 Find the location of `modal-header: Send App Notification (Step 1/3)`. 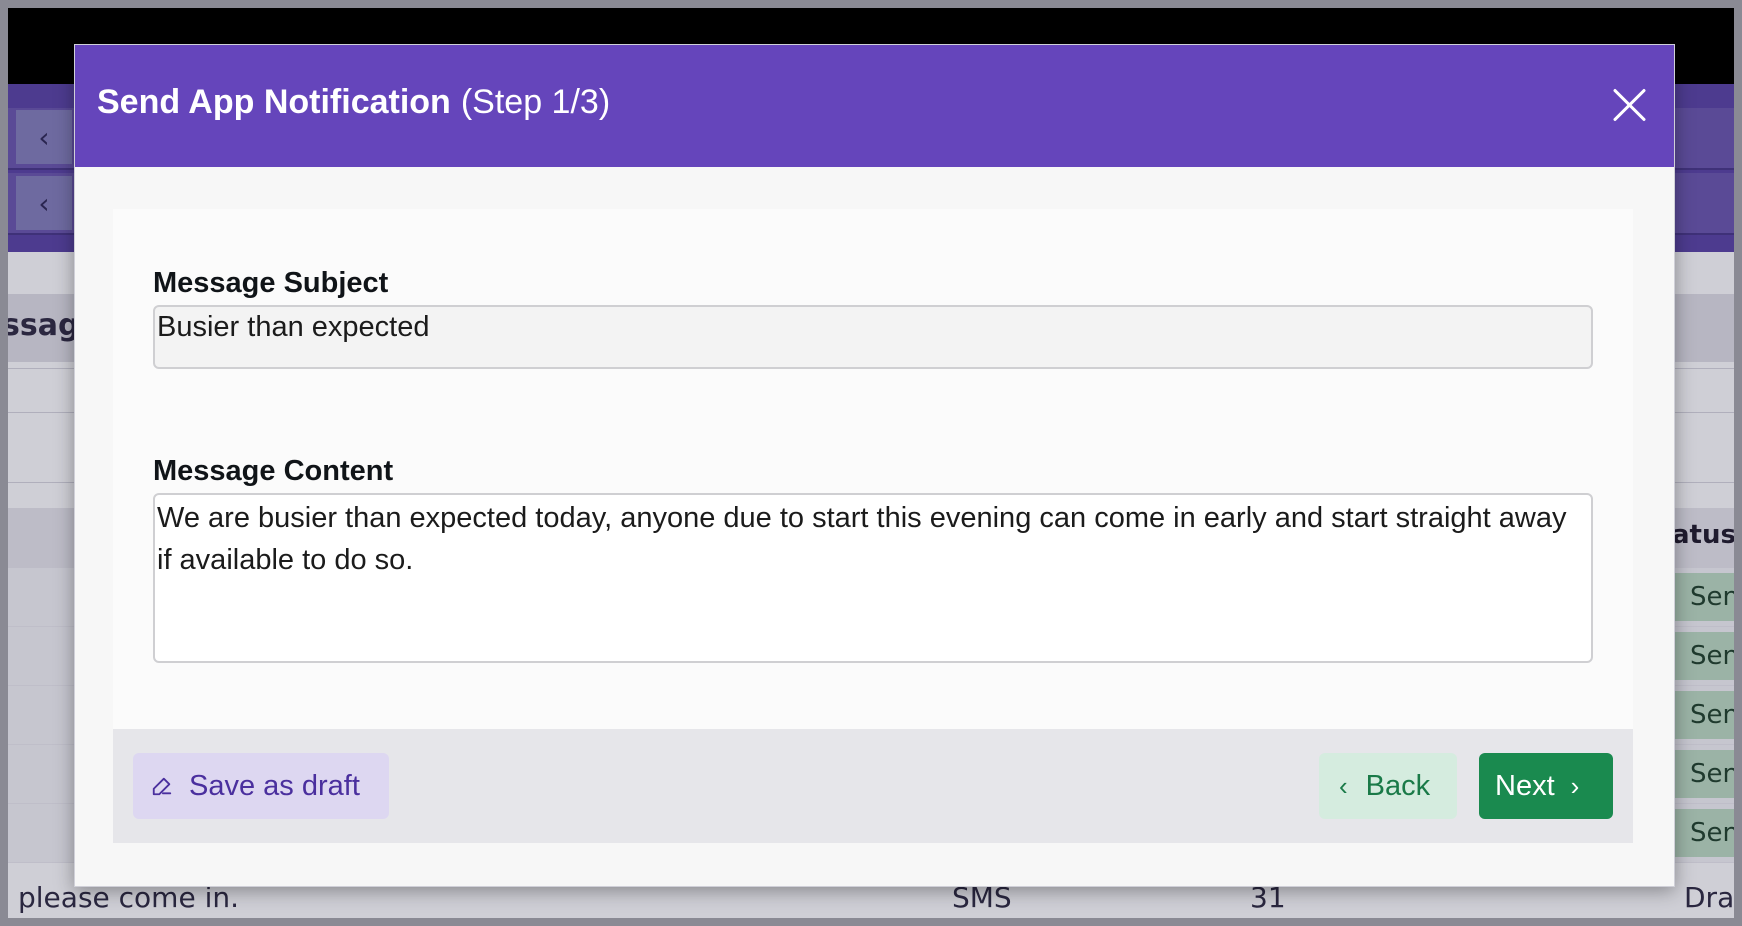

modal-header: Send App Notification (Step 1/3) is located at coordinates (874, 106).